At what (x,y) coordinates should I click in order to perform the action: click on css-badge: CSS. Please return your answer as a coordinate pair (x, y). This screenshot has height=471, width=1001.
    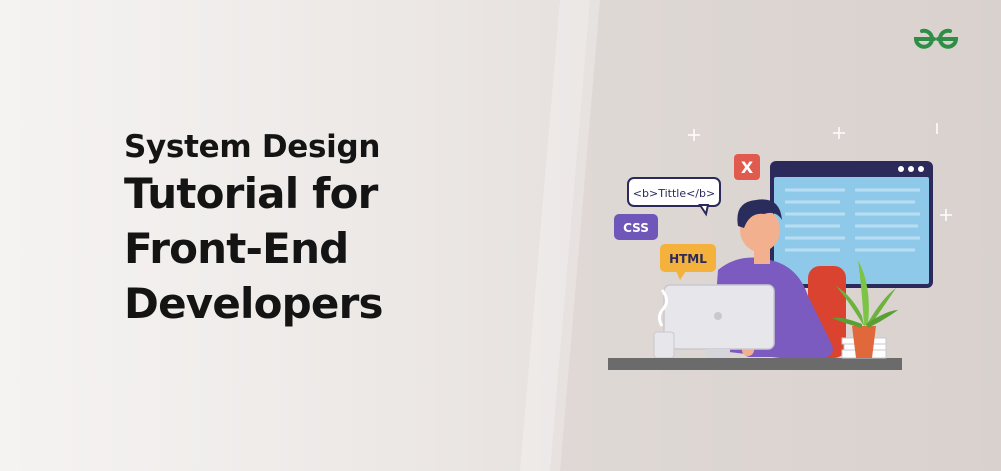
    Looking at the image, I should click on (636, 227).